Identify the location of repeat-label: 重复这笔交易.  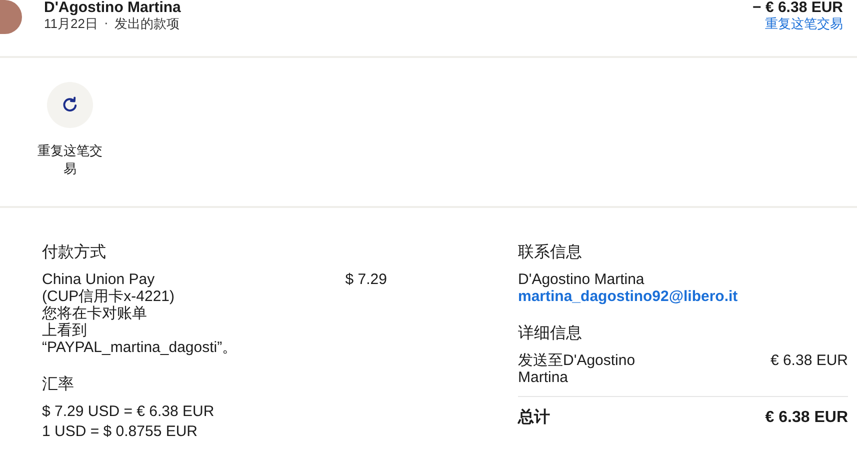
(70, 160).